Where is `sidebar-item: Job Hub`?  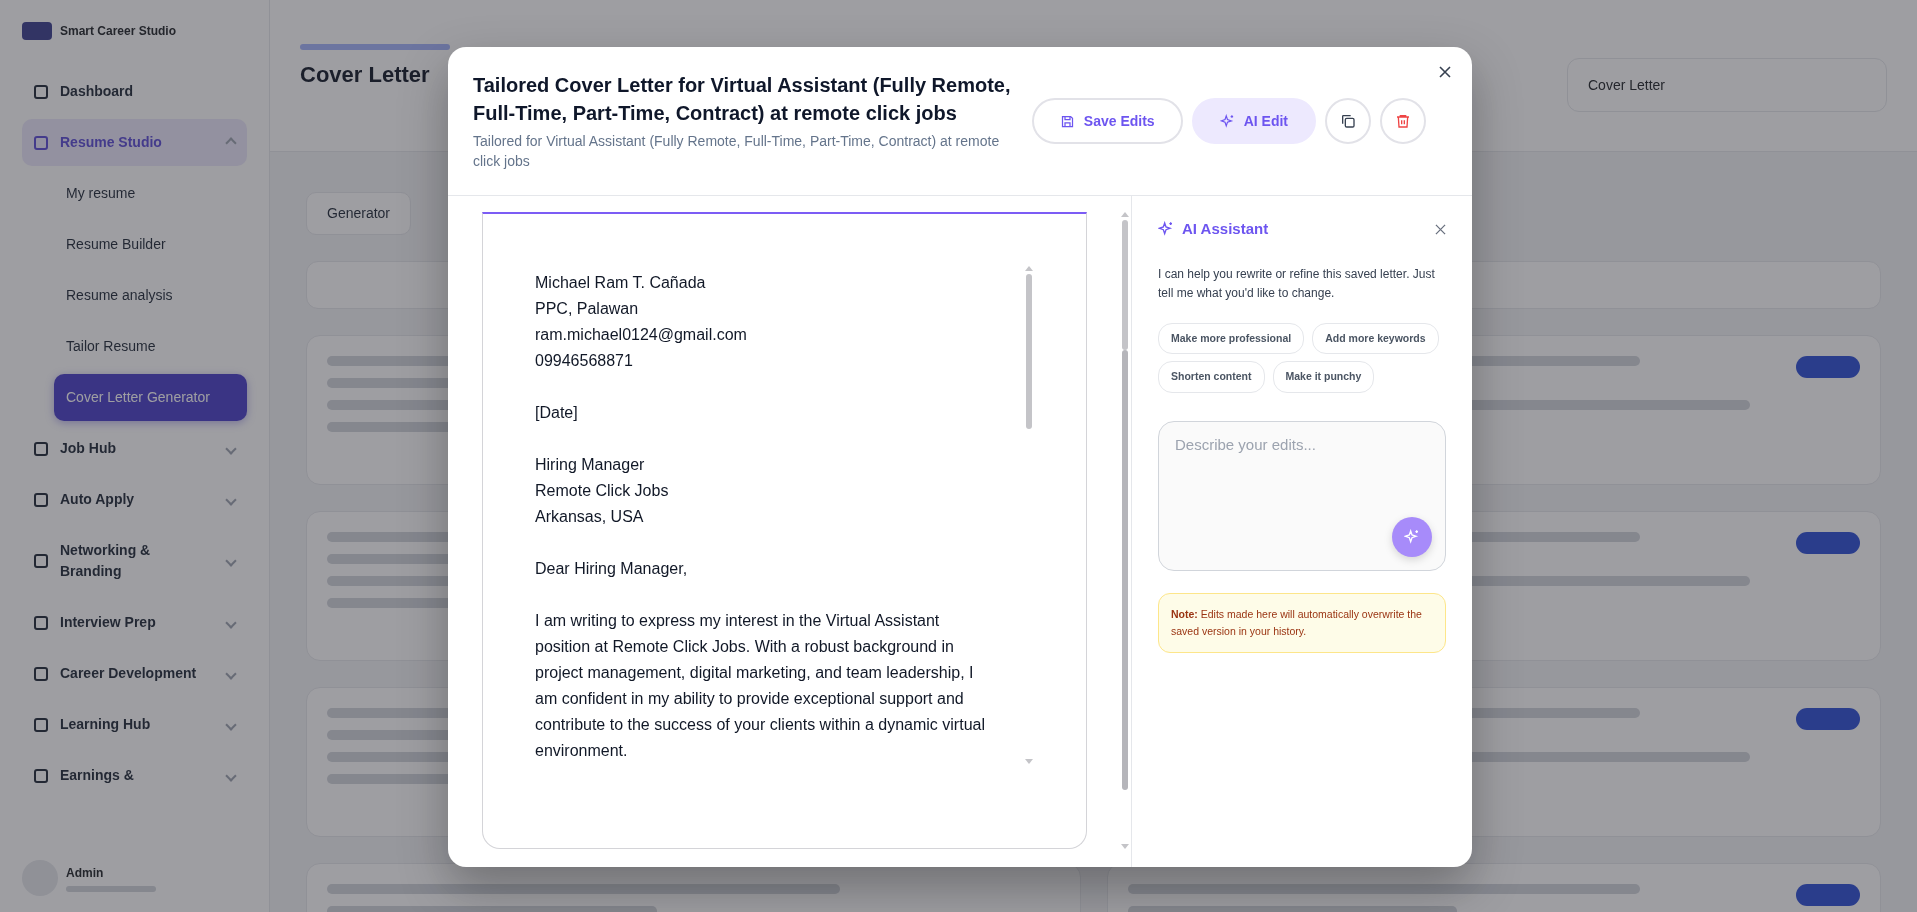 sidebar-item: Job Hub is located at coordinates (134, 448).